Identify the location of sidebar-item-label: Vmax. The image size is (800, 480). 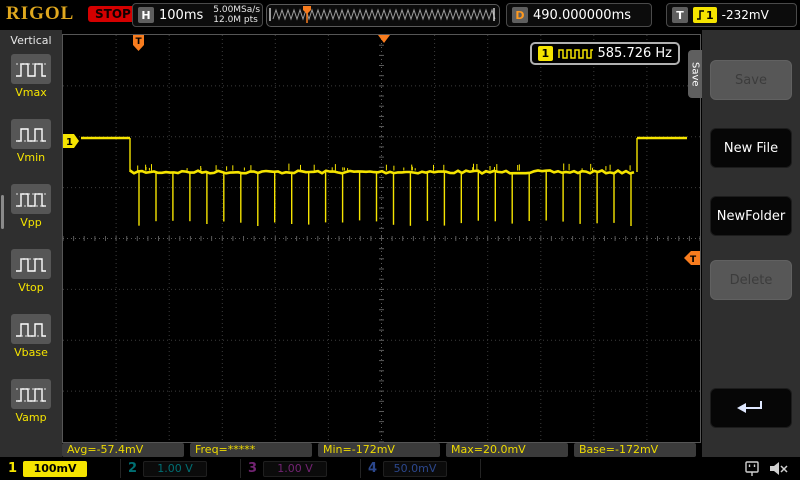
(31, 92).